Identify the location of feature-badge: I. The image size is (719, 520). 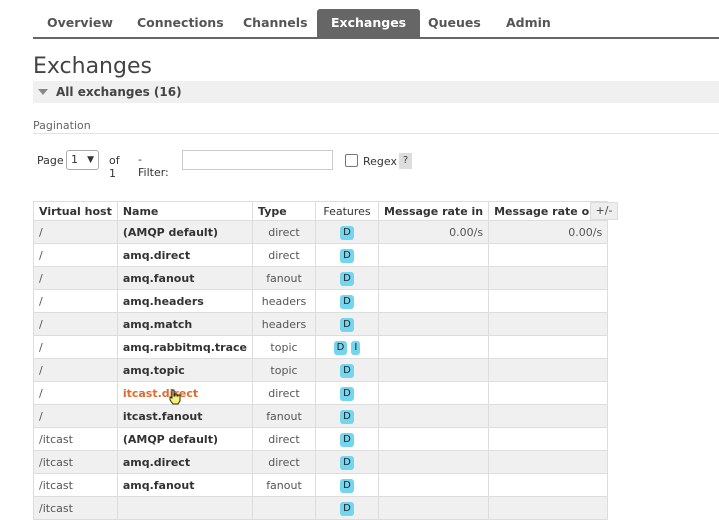
(356, 347).